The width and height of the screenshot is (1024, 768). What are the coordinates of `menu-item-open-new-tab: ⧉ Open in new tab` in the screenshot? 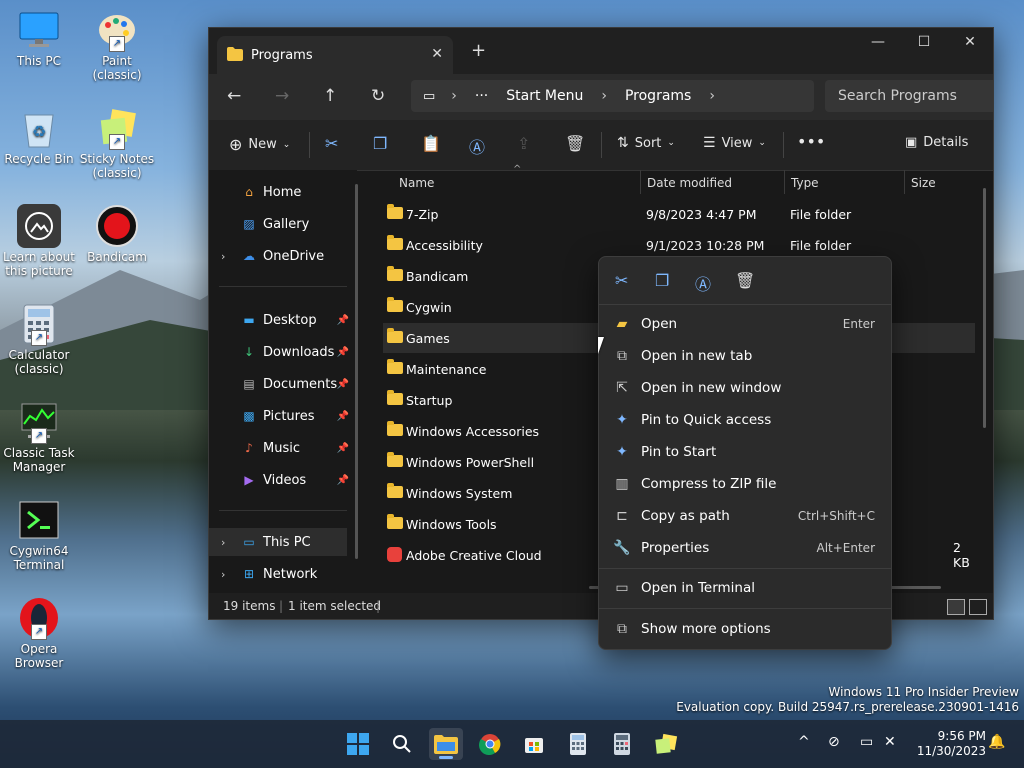 It's located at (745, 356).